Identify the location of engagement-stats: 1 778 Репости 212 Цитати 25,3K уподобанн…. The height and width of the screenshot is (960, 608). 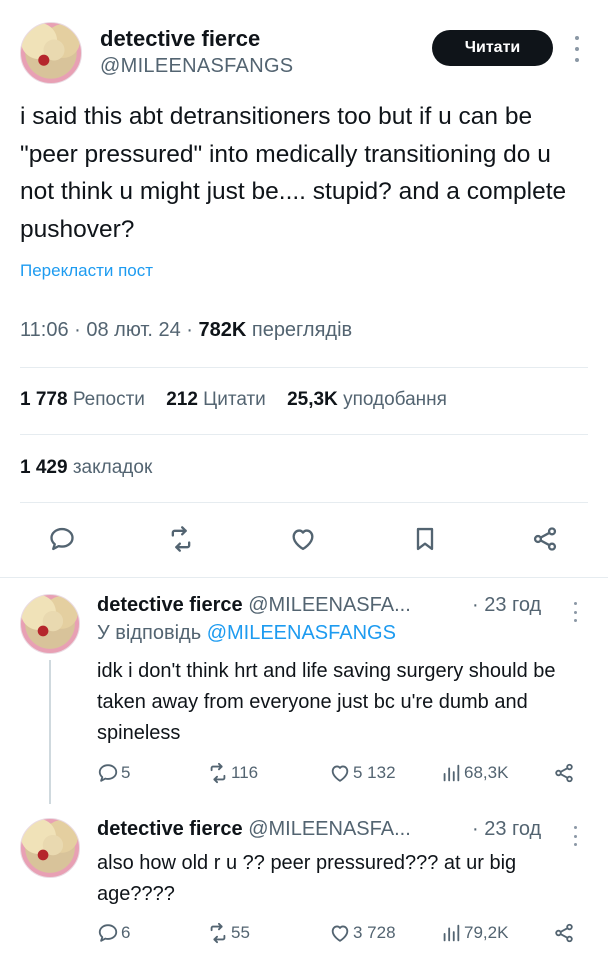
(241, 400).